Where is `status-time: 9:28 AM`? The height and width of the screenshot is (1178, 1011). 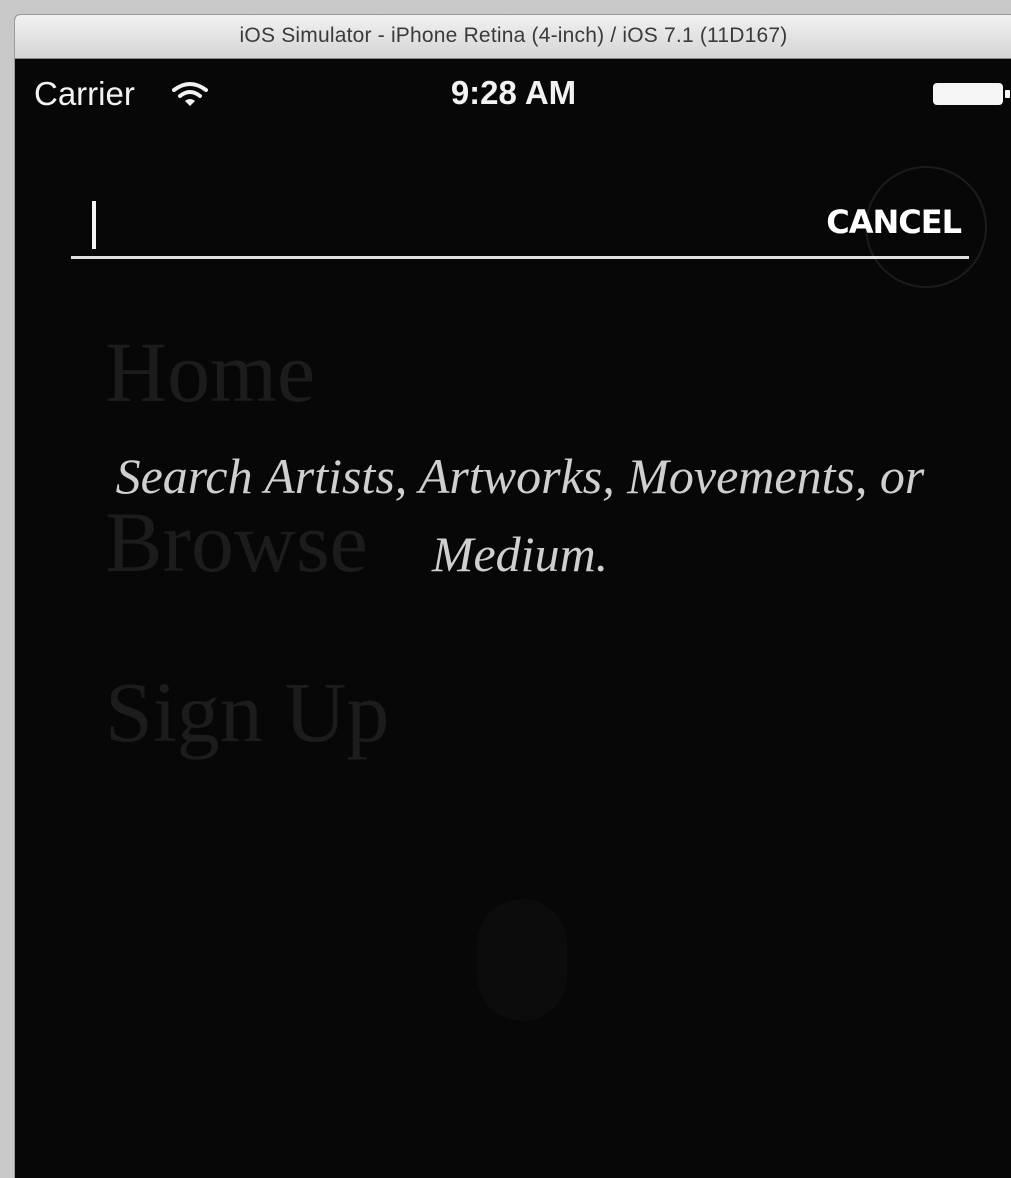 status-time: 9:28 AM is located at coordinates (513, 92).